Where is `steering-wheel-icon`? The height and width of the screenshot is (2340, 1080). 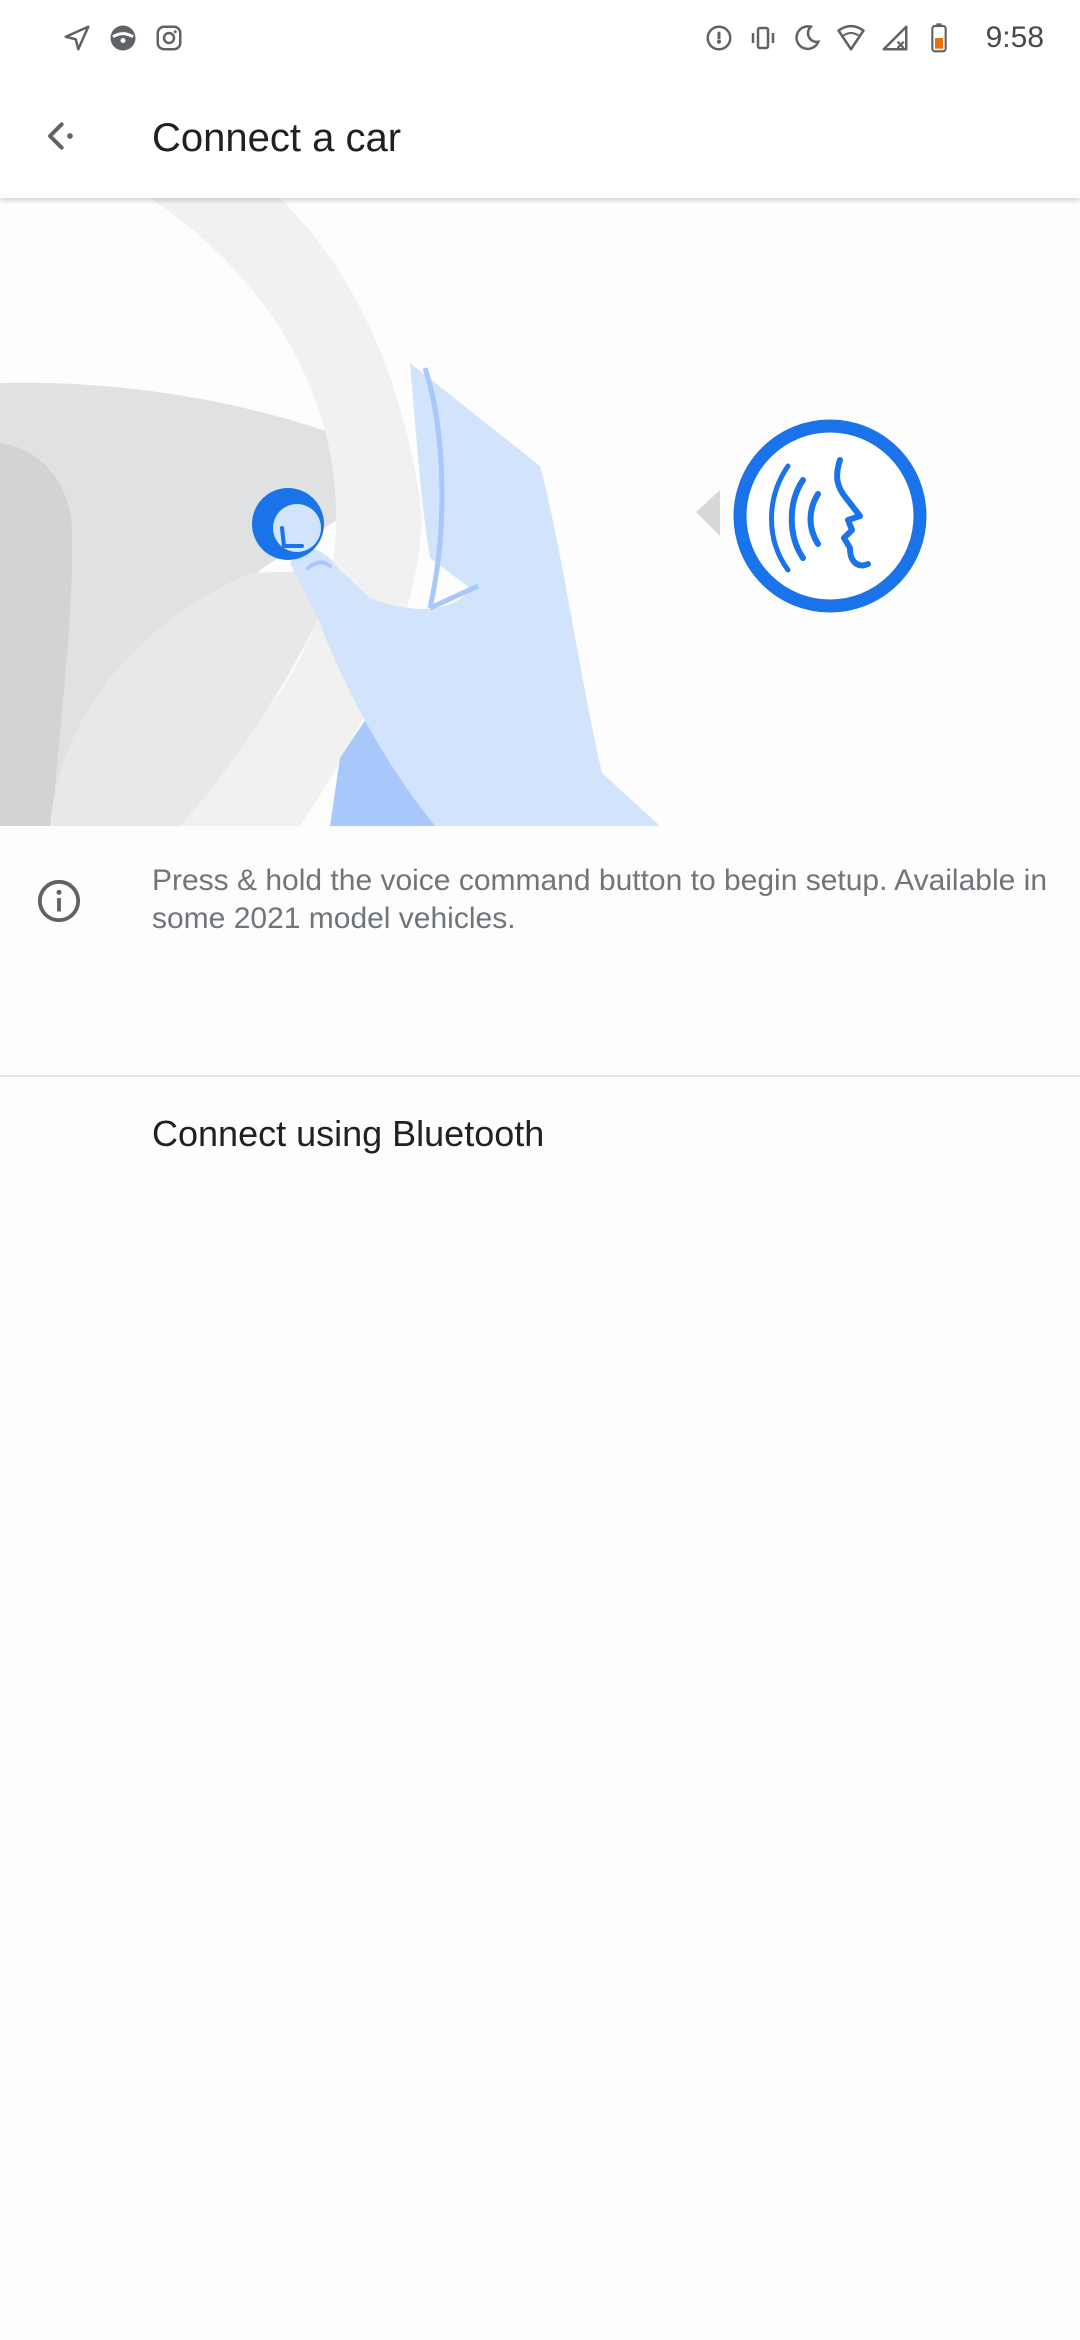 steering-wheel-icon is located at coordinates (123, 38).